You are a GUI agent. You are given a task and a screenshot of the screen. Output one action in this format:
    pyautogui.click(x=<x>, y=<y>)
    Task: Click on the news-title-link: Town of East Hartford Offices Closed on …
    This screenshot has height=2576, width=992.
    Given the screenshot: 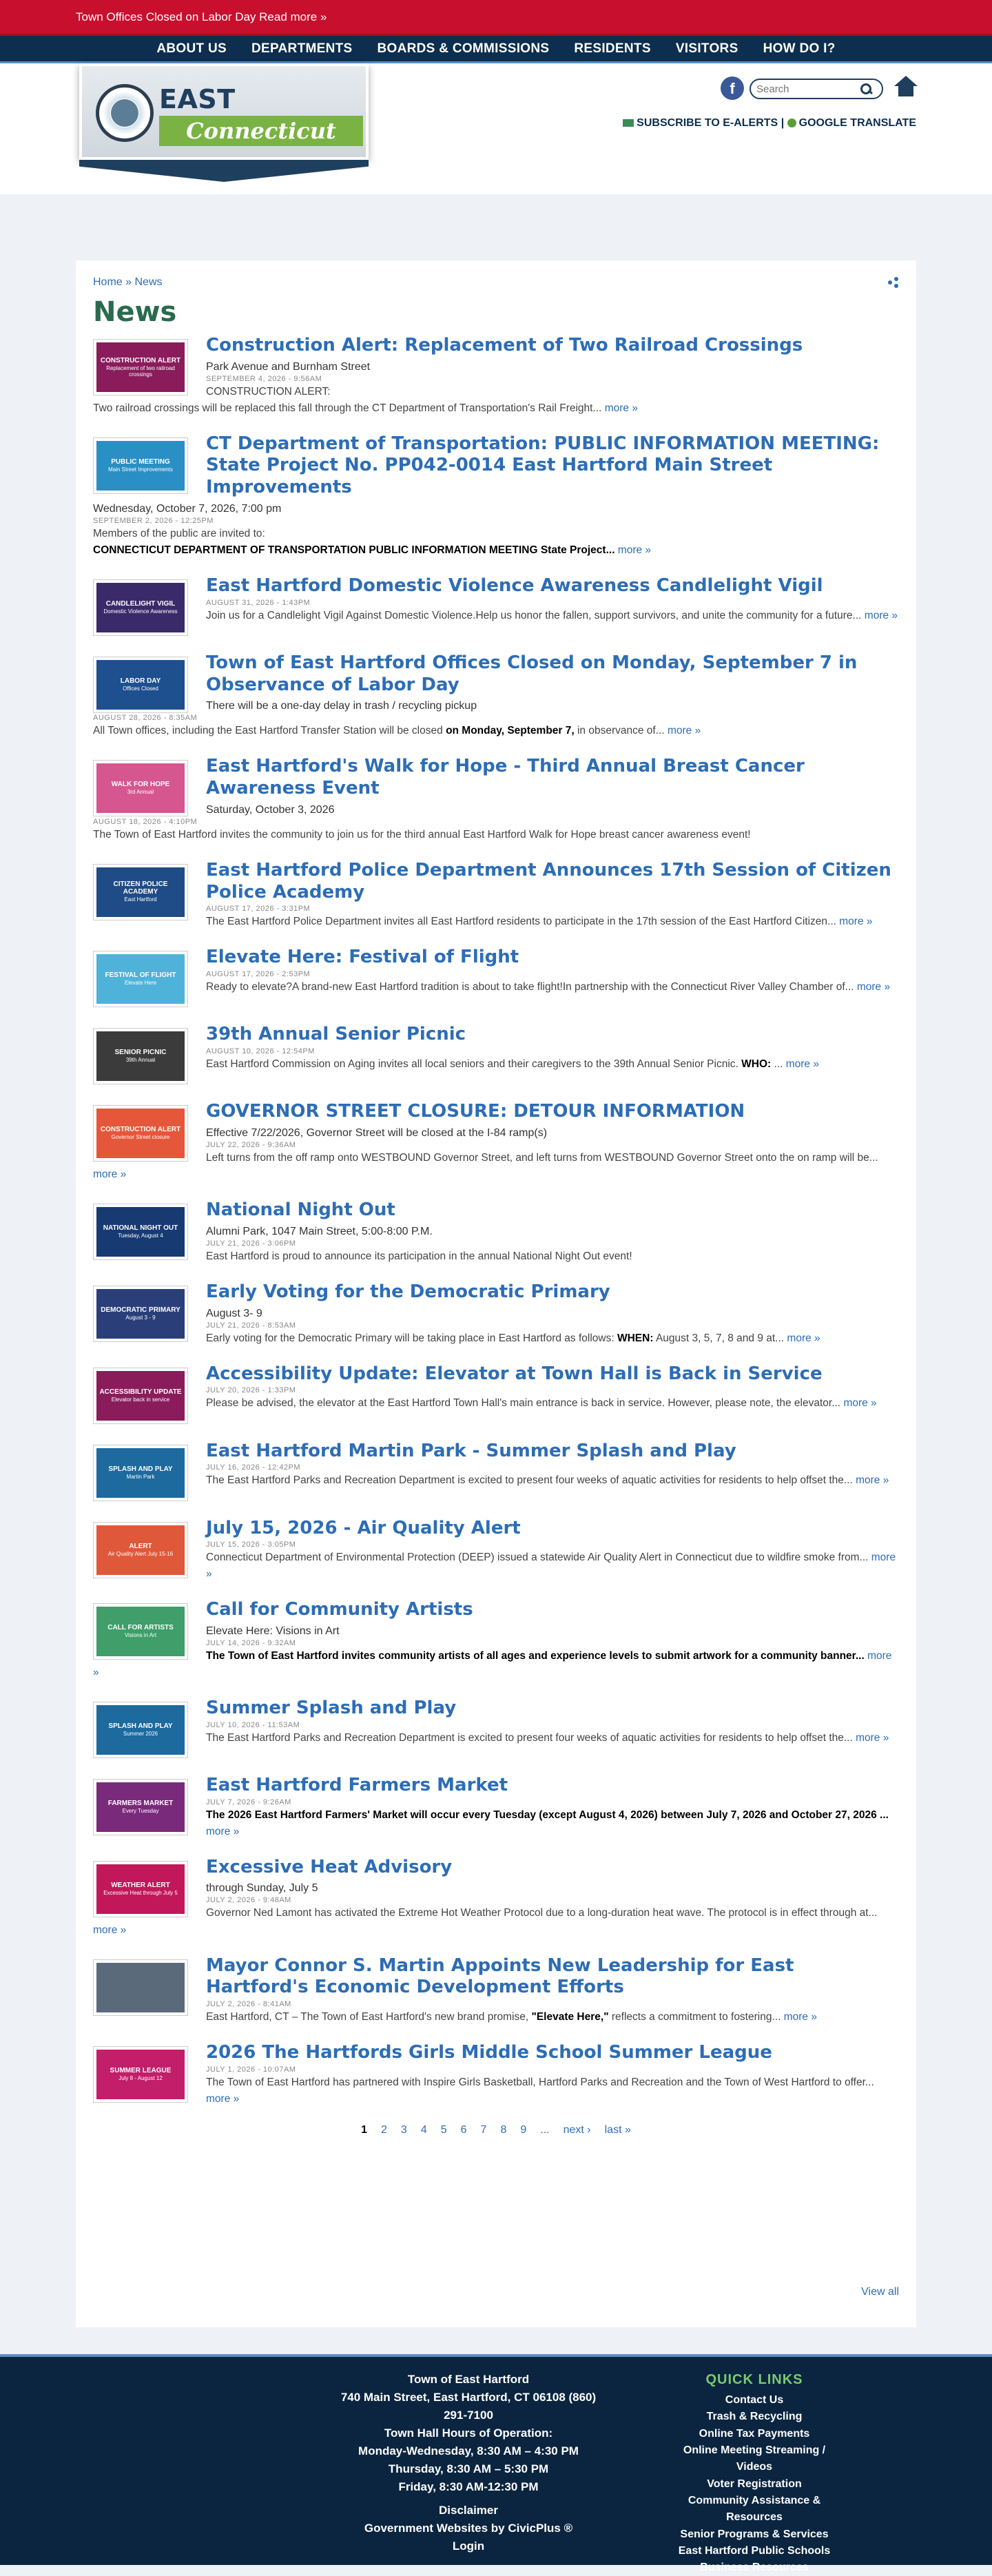 What is the action you would take?
    pyautogui.click(x=496, y=674)
    